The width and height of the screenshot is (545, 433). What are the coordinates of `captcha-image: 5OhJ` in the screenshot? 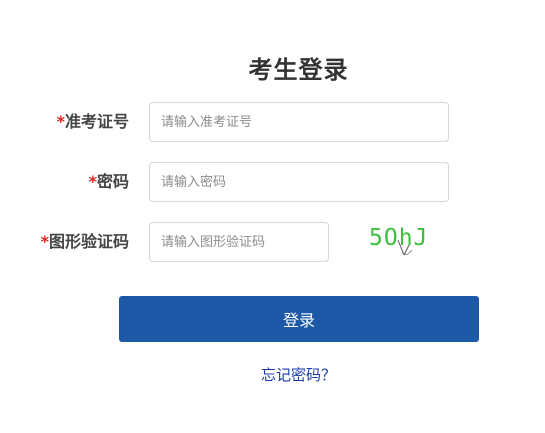 It's located at (400, 242).